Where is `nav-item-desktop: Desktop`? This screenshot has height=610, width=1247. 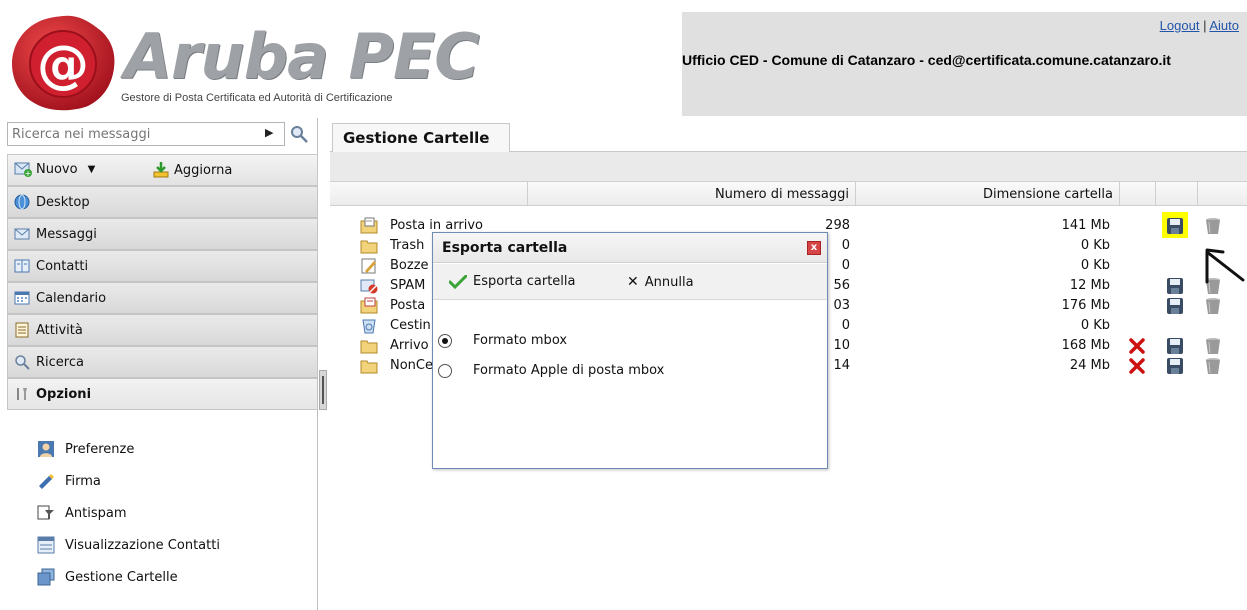
nav-item-desktop: Desktop is located at coordinates (162, 202).